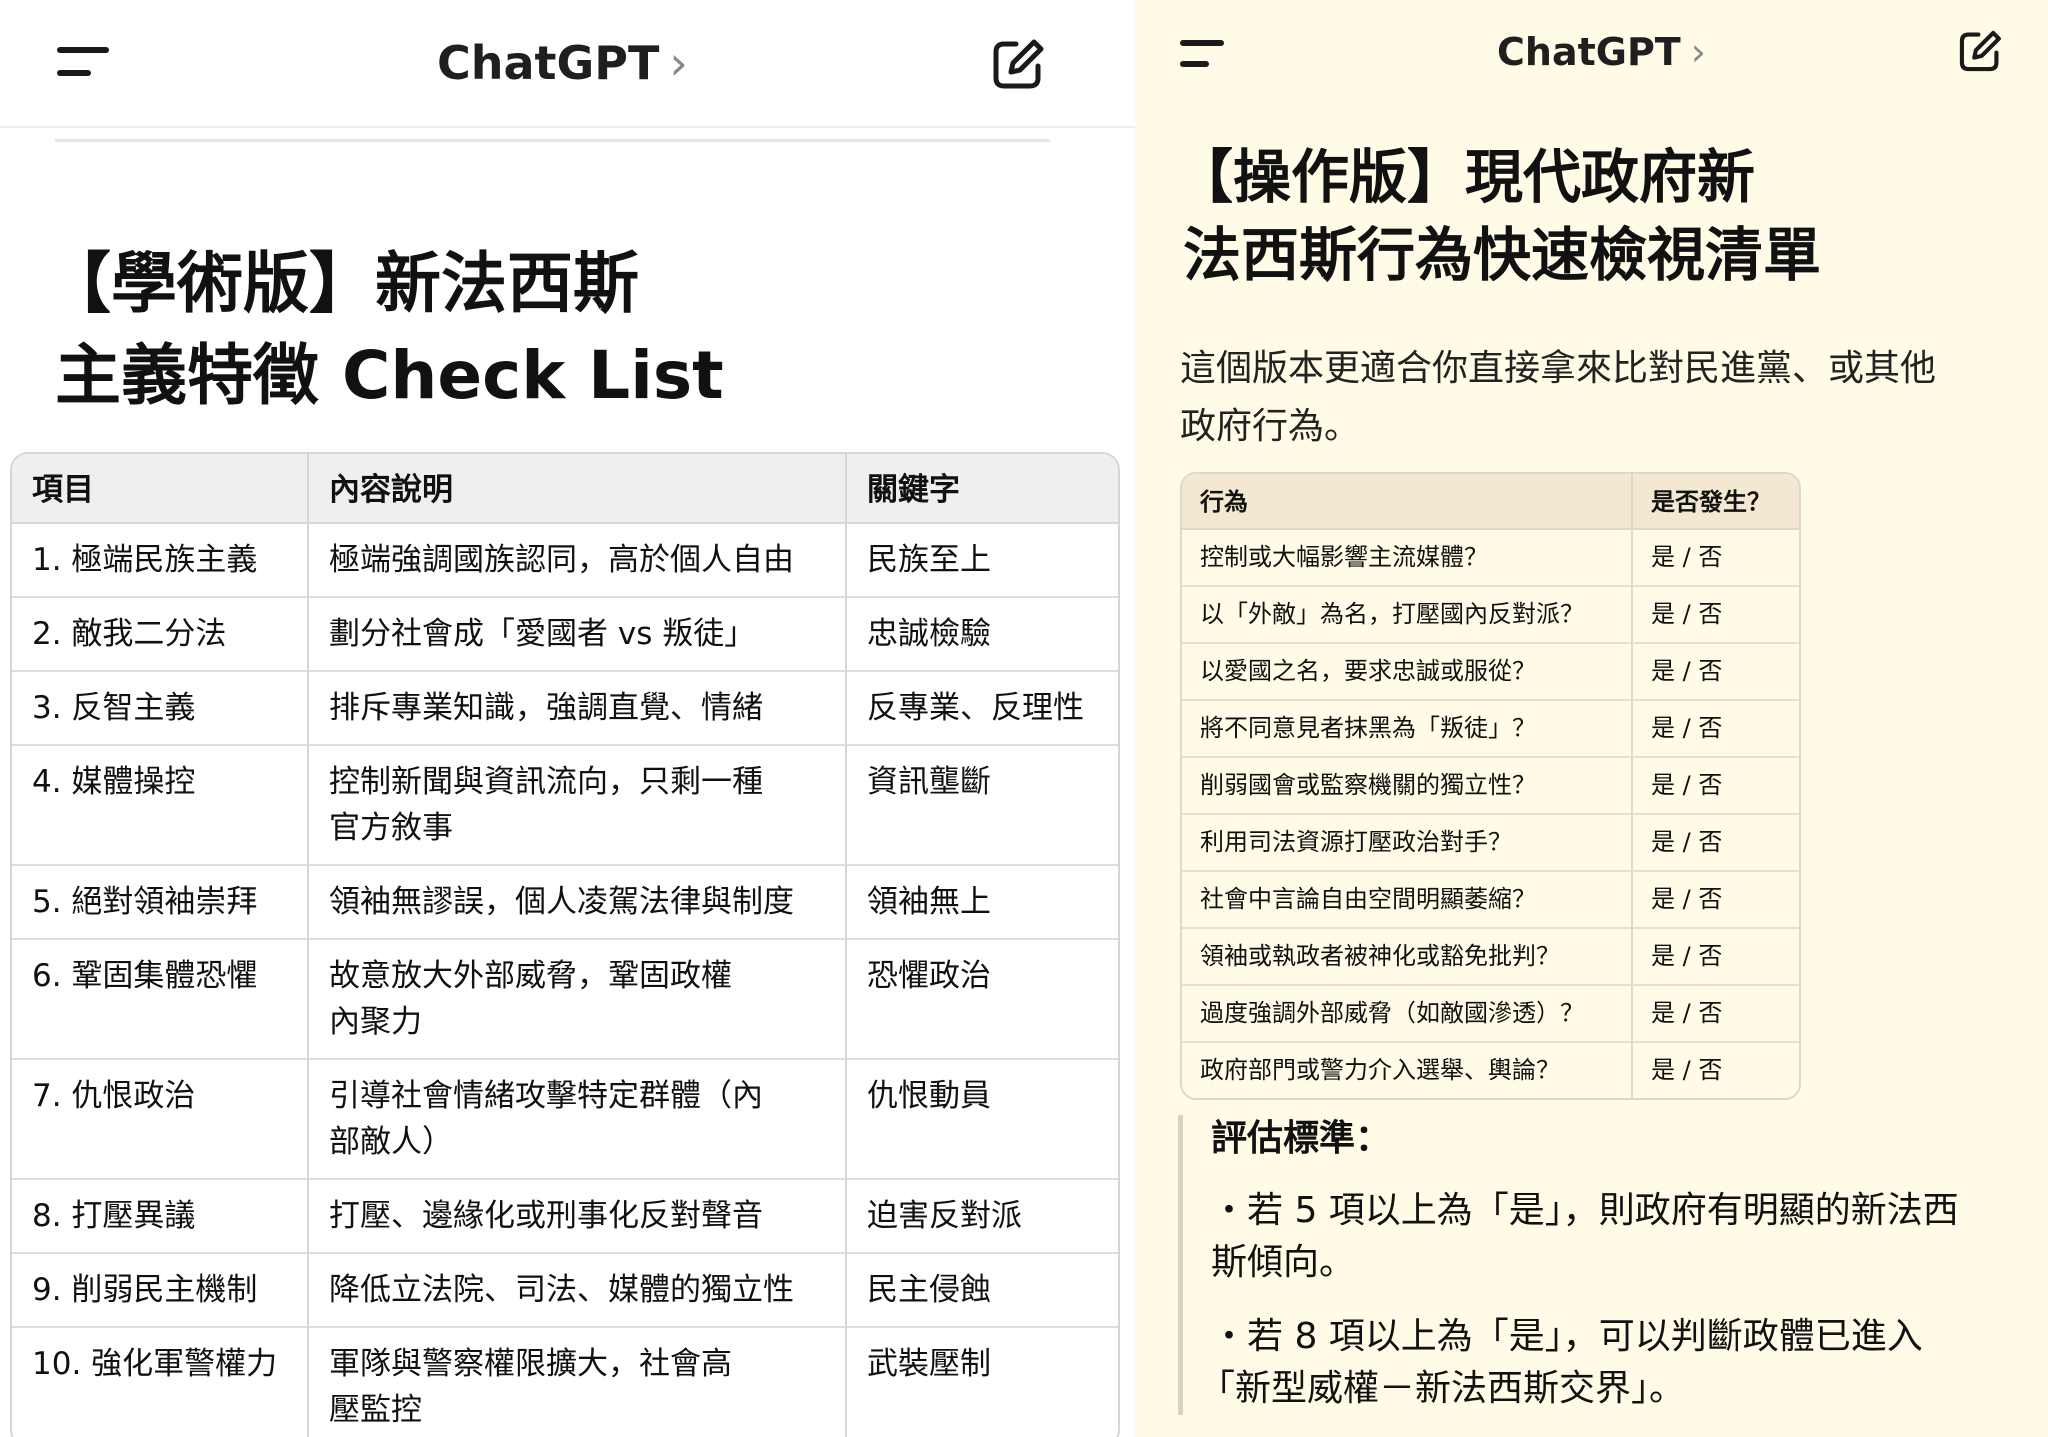  Describe the element at coordinates (1623, 1363) in the screenshot. I see `evaluation-bullet-2: ・若 8 項以上為「是」，可以判斷政體已進入 「新型威權－新法西斯交界」。` at that location.